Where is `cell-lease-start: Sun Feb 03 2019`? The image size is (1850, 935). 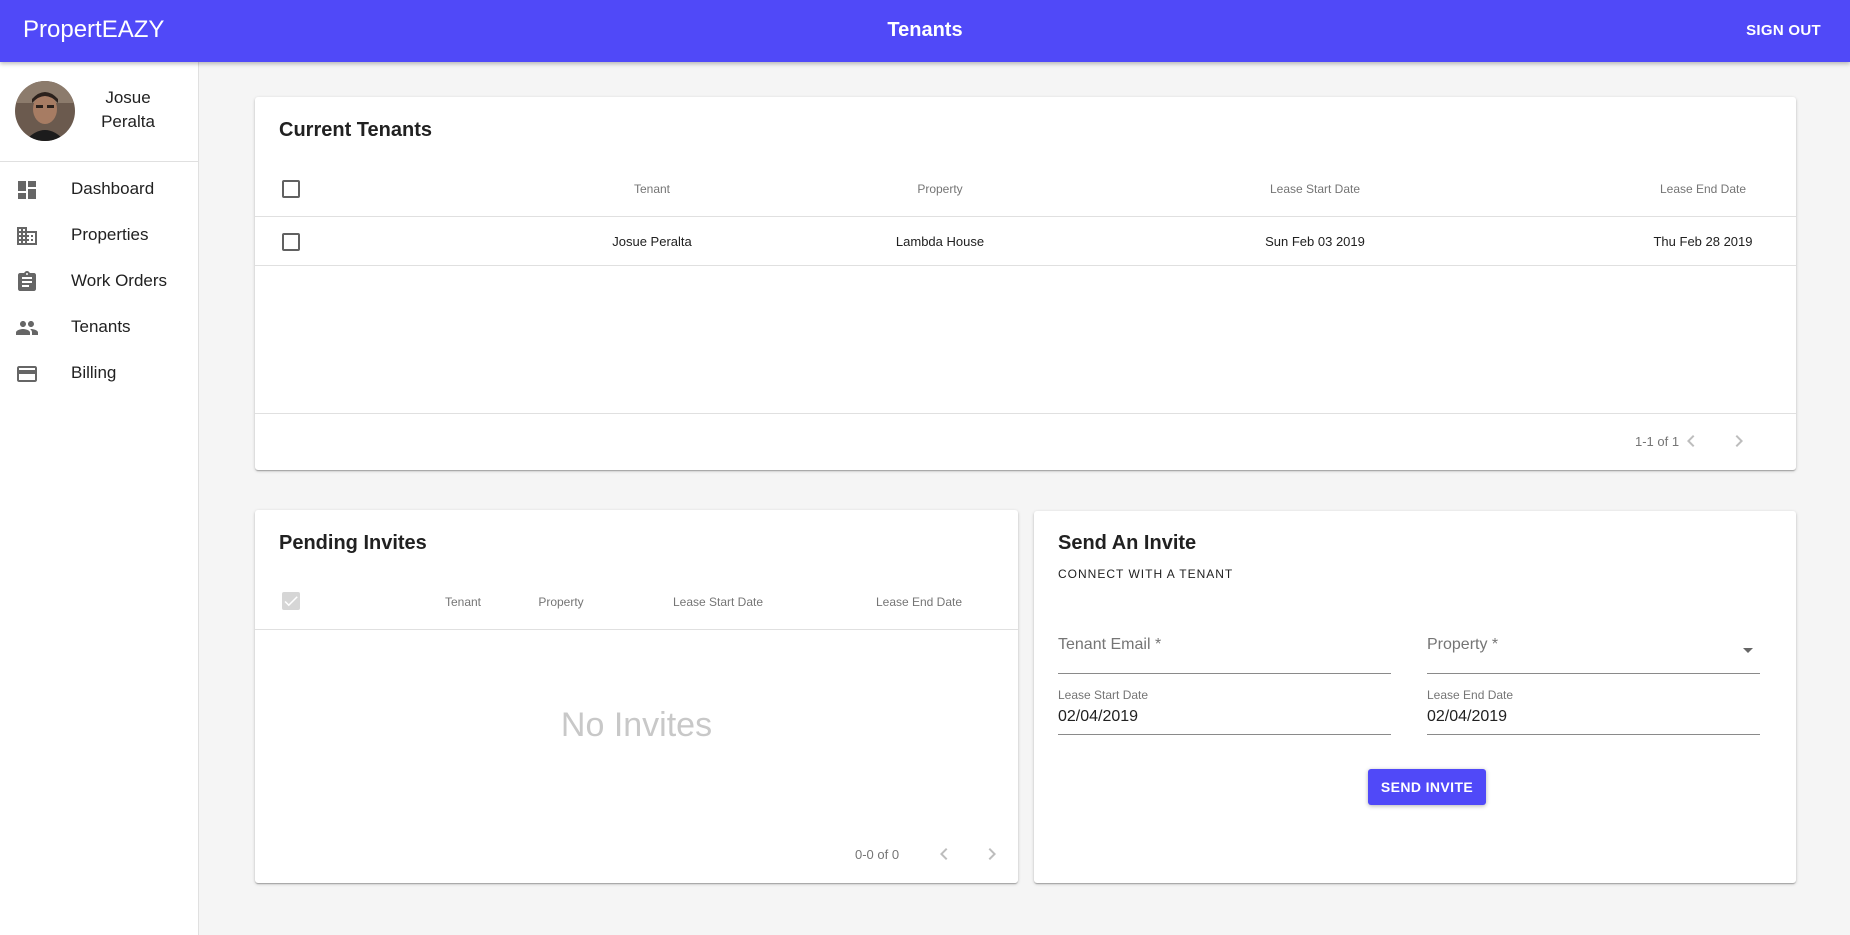 cell-lease-start: Sun Feb 03 2019 is located at coordinates (1315, 241).